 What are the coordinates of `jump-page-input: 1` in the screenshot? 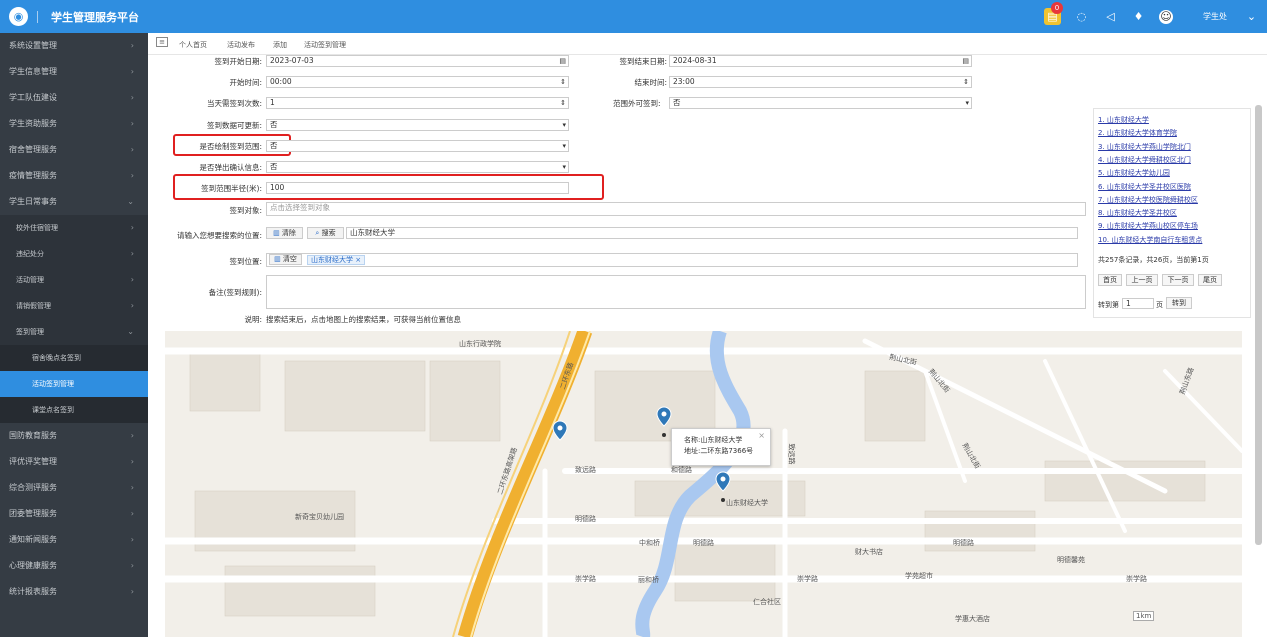 It's located at (1138, 303).